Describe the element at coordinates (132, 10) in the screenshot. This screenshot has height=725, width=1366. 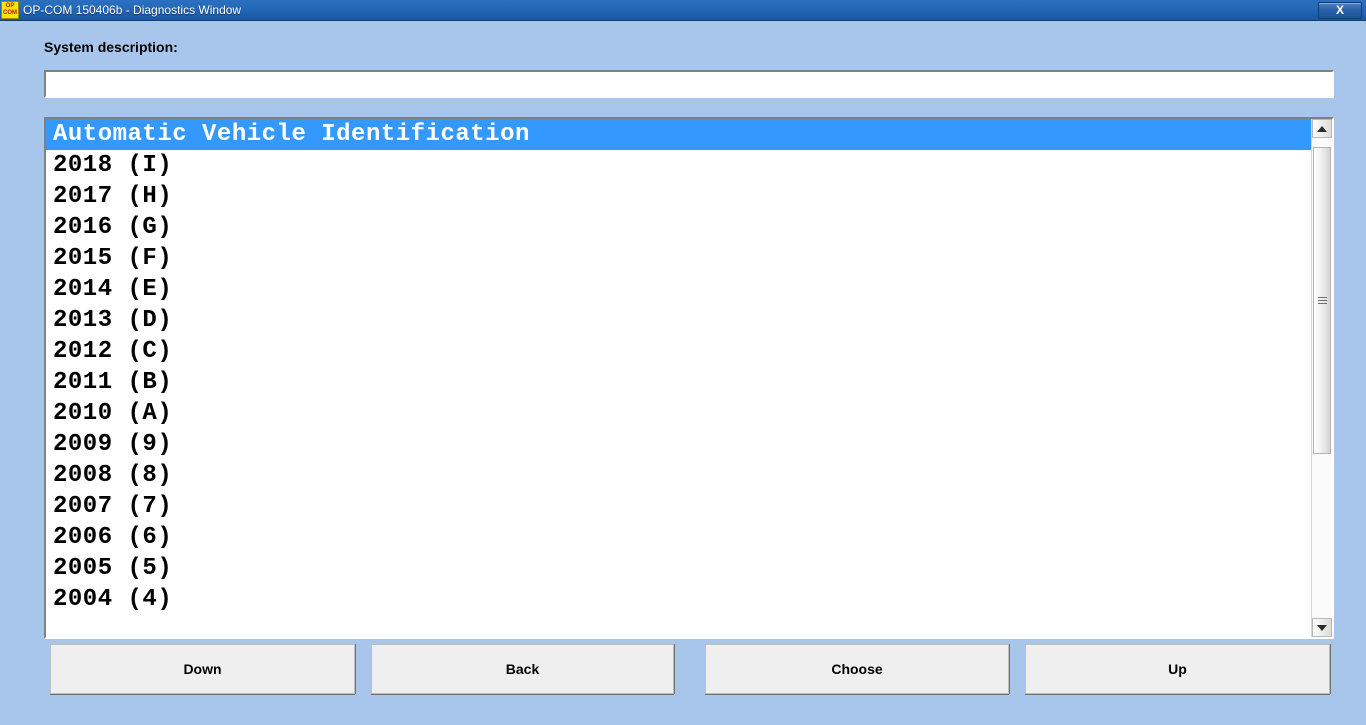
I see `window-title: OP-COM 150406b - Diagnostics Window` at that location.